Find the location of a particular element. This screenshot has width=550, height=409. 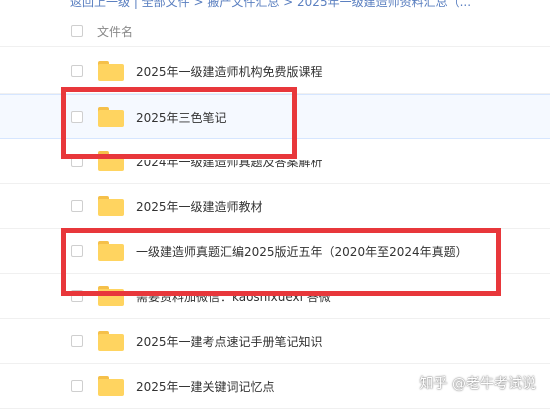

file-row: 需要资料加微信：kaoshixuexi 答微 is located at coordinates (275, 296).